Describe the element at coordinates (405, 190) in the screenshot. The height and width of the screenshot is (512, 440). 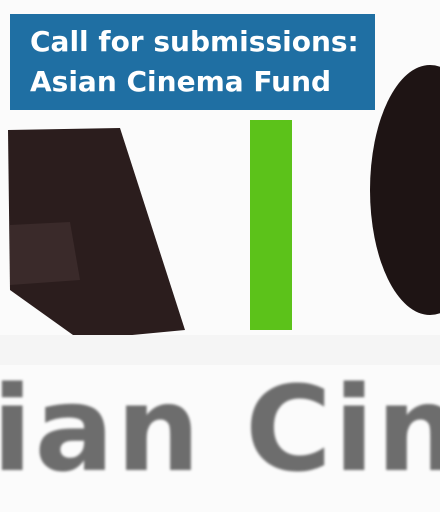
I see `logo-dark-round-shape` at that location.